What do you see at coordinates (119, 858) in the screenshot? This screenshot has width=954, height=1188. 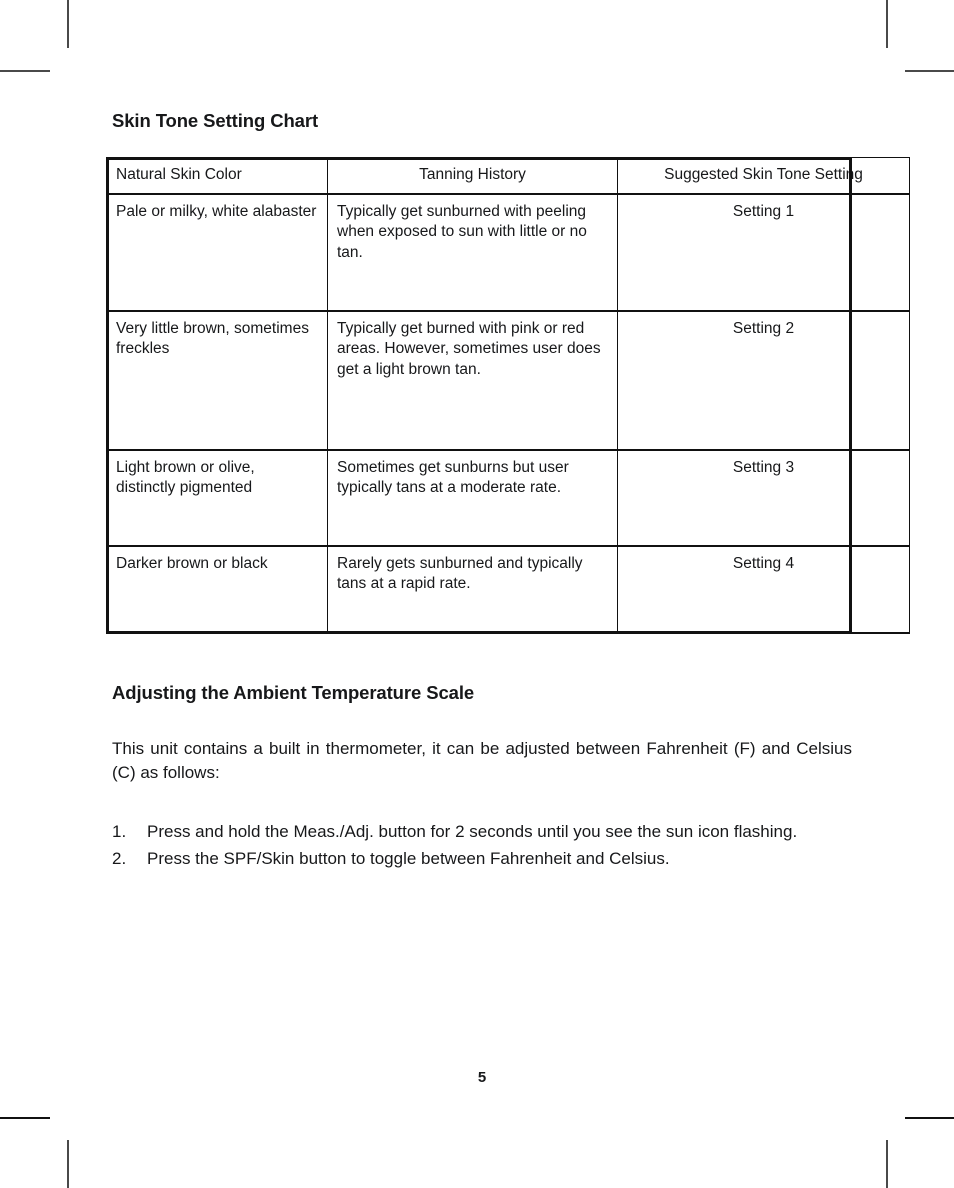 I see `list-item-number: 2.` at bounding box center [119, 858].